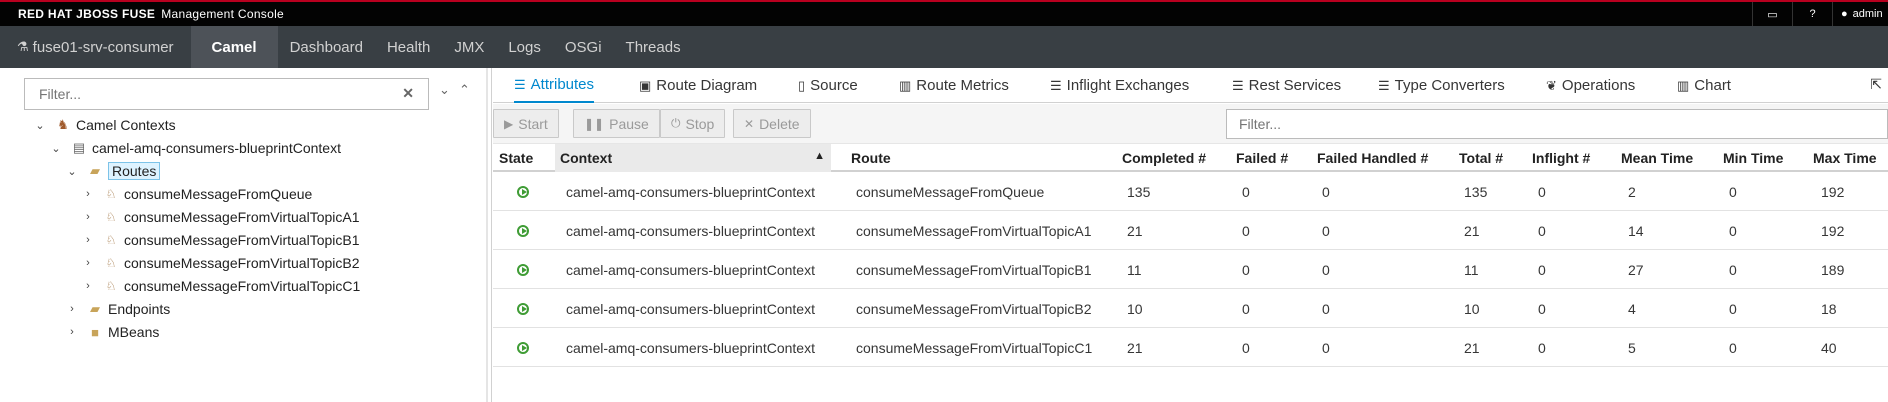  What do you see at coordinates (1844, 14) in the screenshot?
I see `user-icon: ●` at bounding box center [1844, 14].